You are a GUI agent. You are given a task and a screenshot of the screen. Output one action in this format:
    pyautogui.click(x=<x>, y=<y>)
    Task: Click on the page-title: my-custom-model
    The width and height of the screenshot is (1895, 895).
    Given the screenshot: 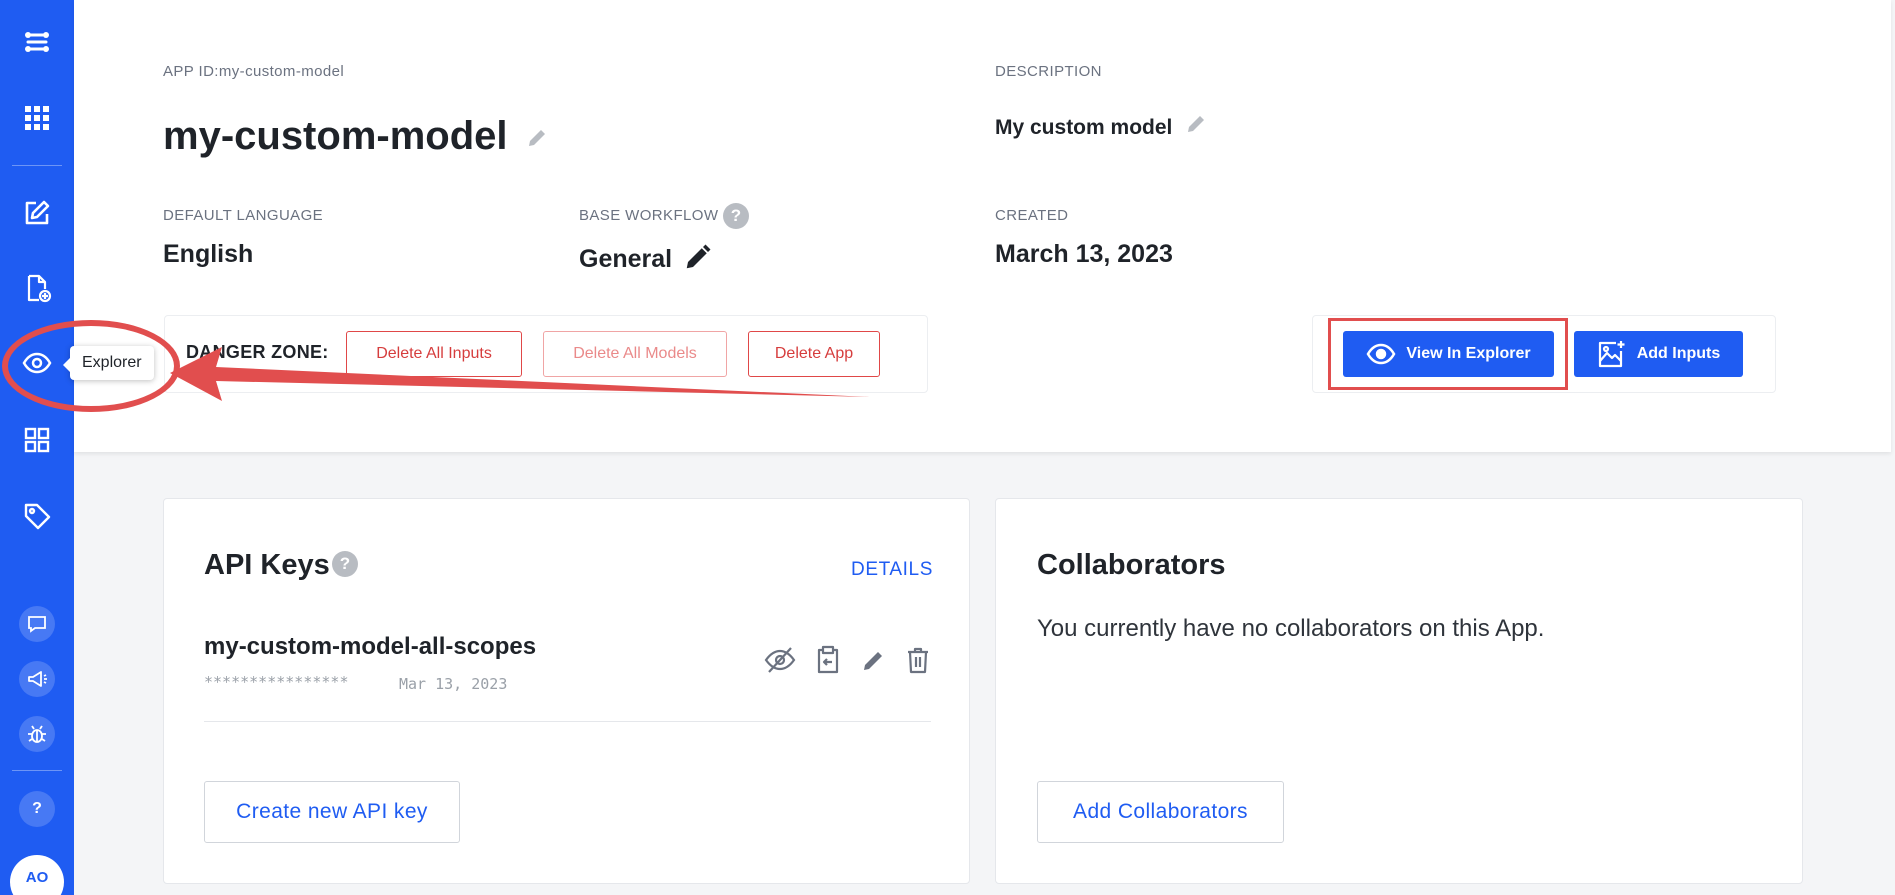 What is the action you would take?
    pyautogui.click(x=356, y=136)
    